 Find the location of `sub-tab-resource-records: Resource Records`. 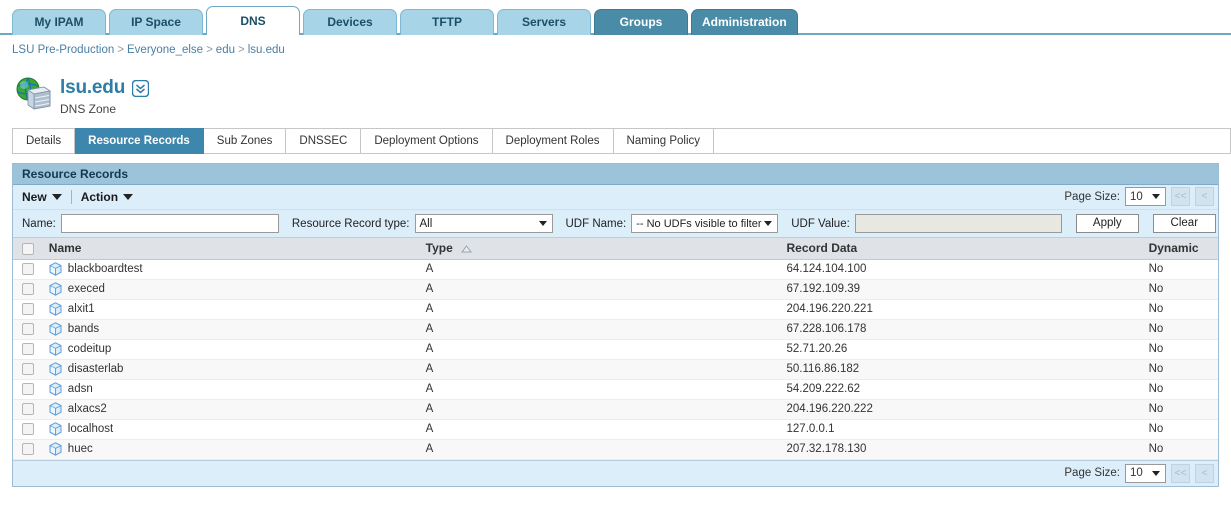

sub-tab-resource-records: Resource Records is located at coordinates (139, 141).